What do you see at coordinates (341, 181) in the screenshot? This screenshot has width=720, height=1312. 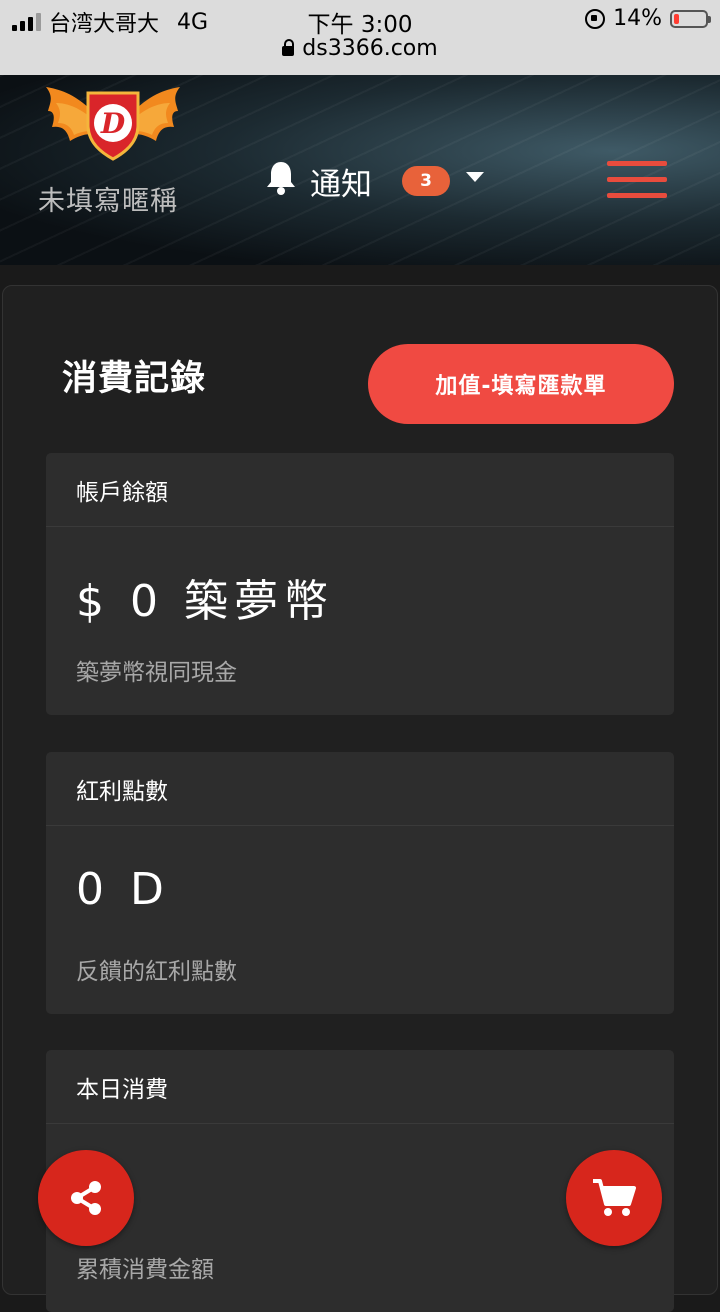 I see `notification-label: 通知` at bounding box center [341, 181].